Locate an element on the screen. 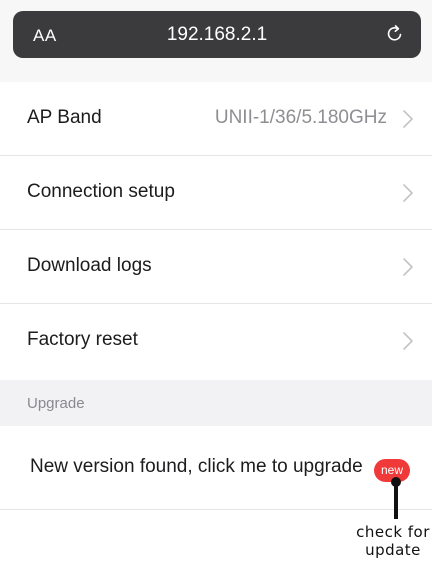 The width and height of the screenshot is (432, 567). address-bar: AA 192.168.2.1 is located at coordinates (217, 34).